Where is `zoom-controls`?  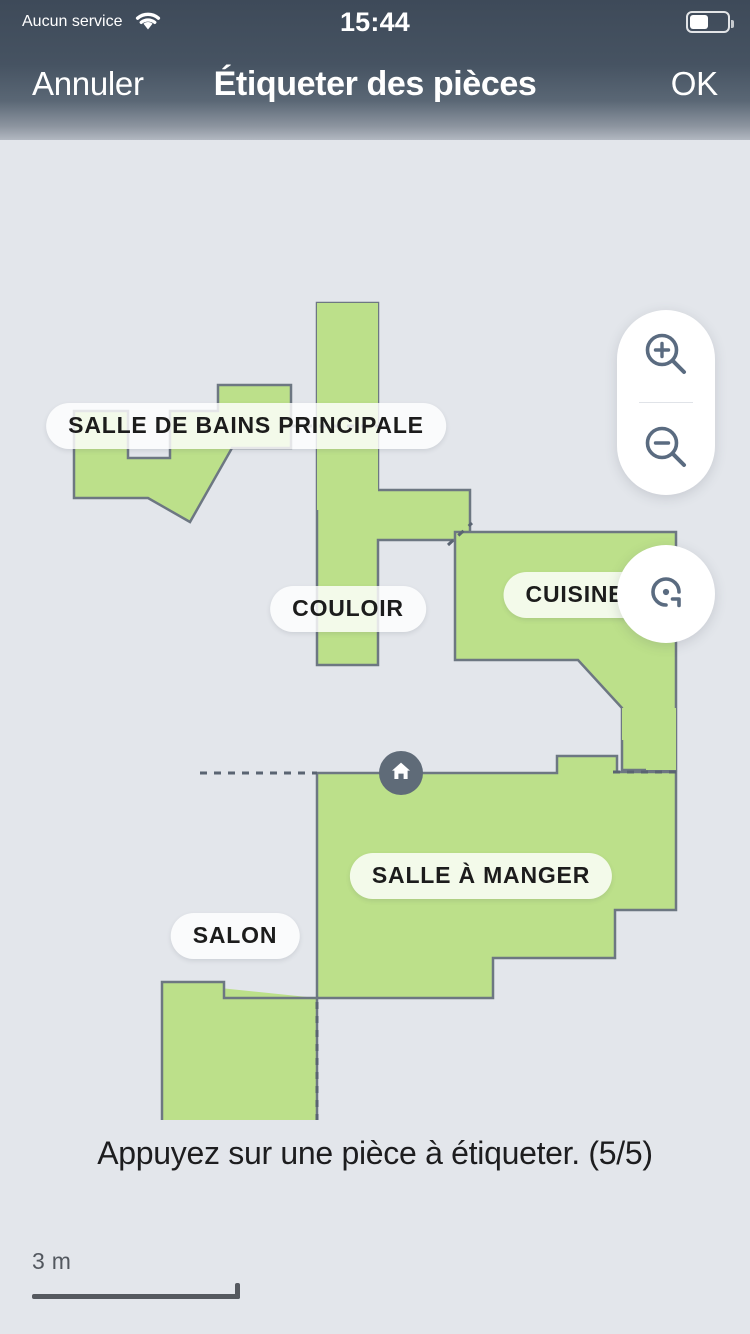
zoom-controls is located at coordinates (666, 402).